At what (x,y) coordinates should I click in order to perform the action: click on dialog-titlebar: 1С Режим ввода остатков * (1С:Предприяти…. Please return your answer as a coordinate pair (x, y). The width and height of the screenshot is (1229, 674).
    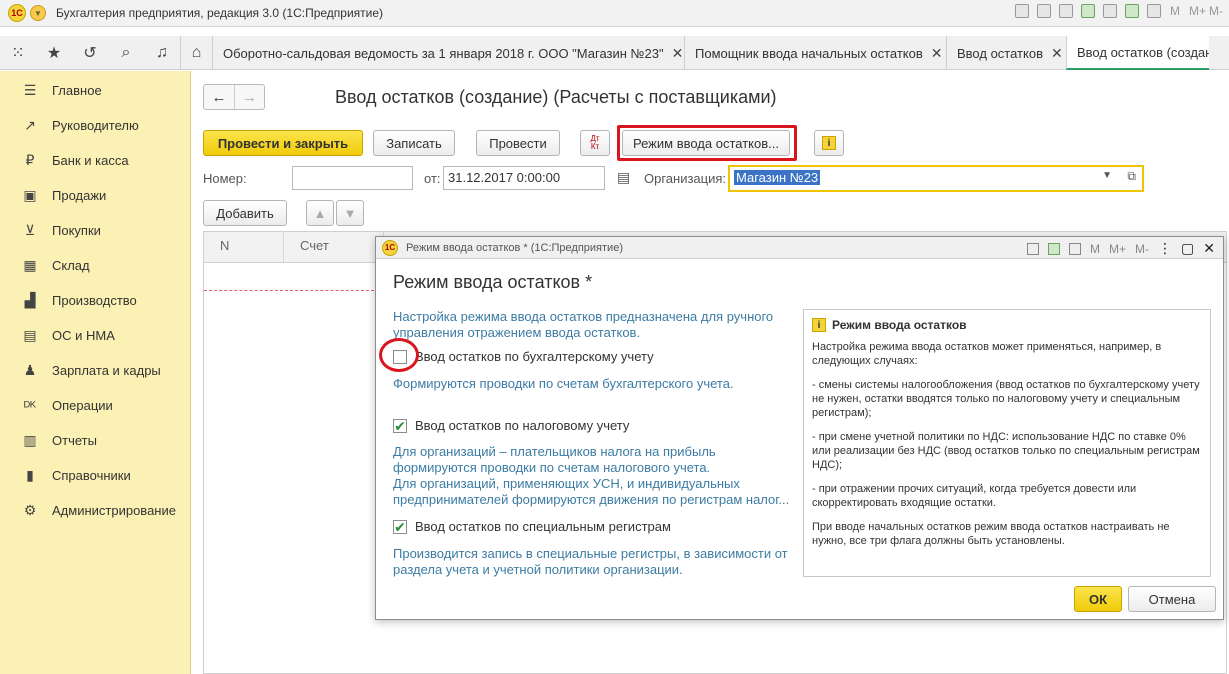
    Looking at the image, I should click on (799, 248).